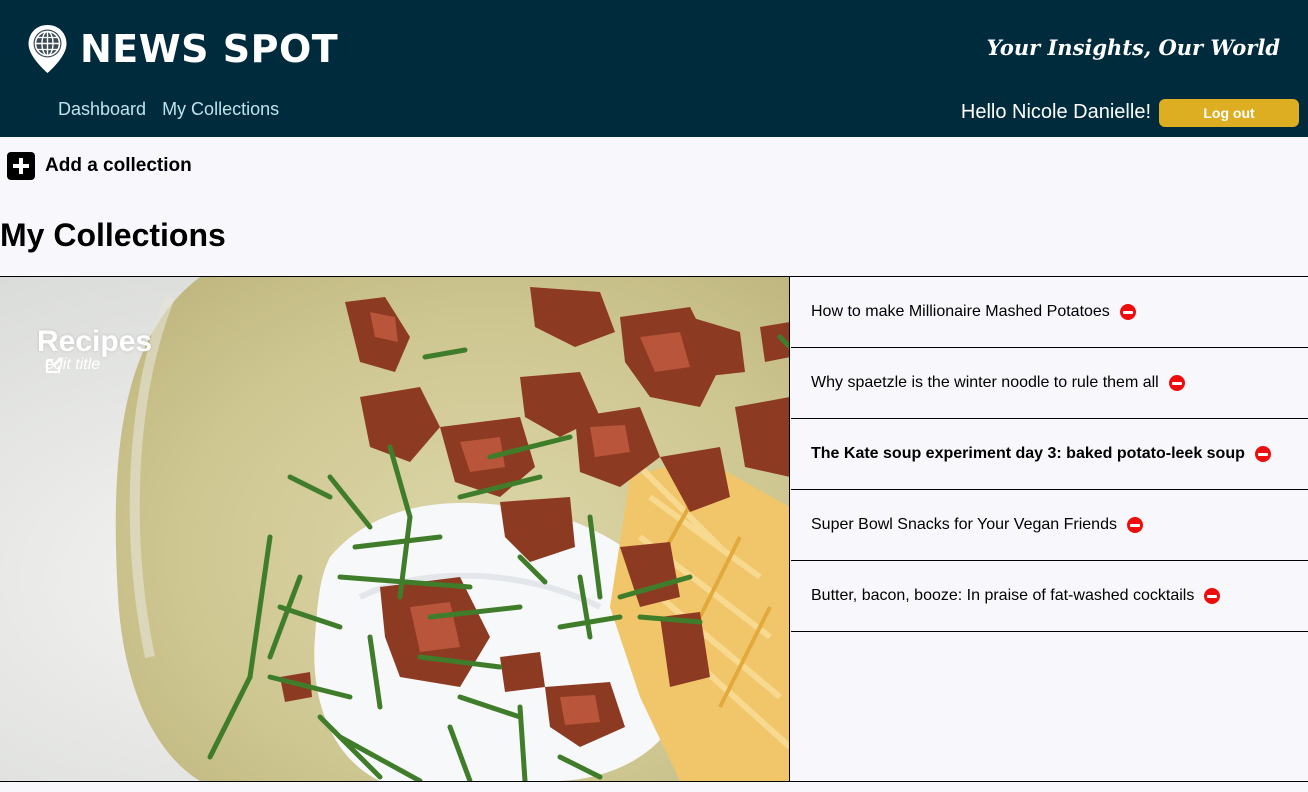 This screenshot has height=792, width=1308. What do you see at coordinates (47, 49) in the screenshot?
I see `globe-pin-icon` at bounding box center [47, 49].